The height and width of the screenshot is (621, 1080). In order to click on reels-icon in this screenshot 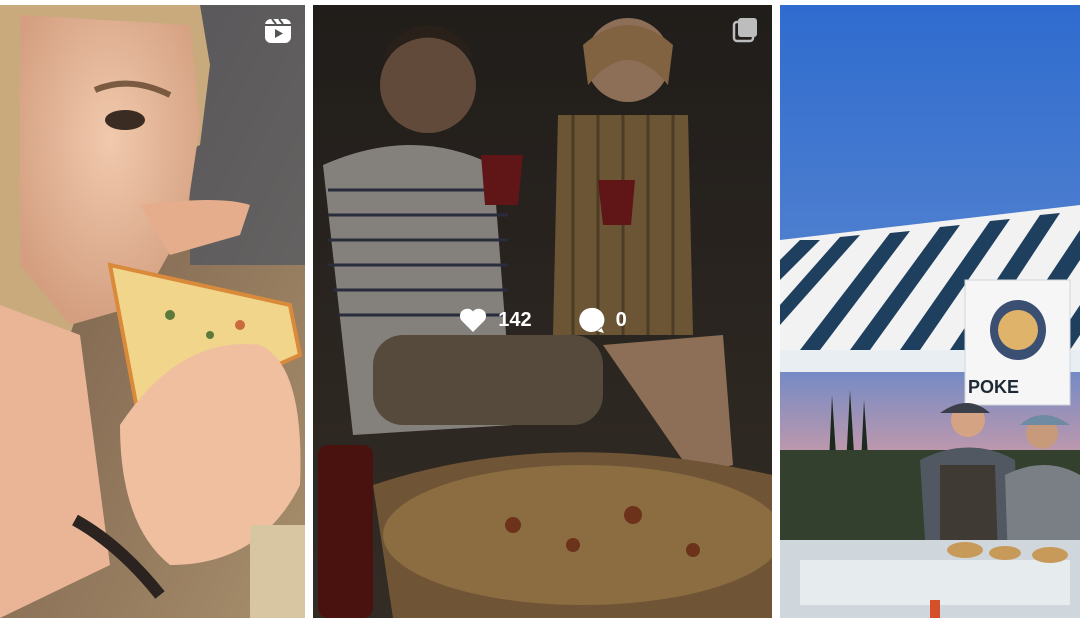, I will do `click(278, 31)`.